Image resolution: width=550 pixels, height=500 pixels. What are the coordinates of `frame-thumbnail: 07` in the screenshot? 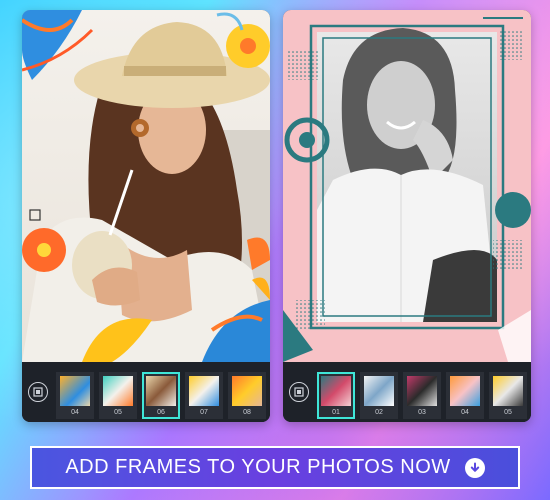 It's located at (204, 395).